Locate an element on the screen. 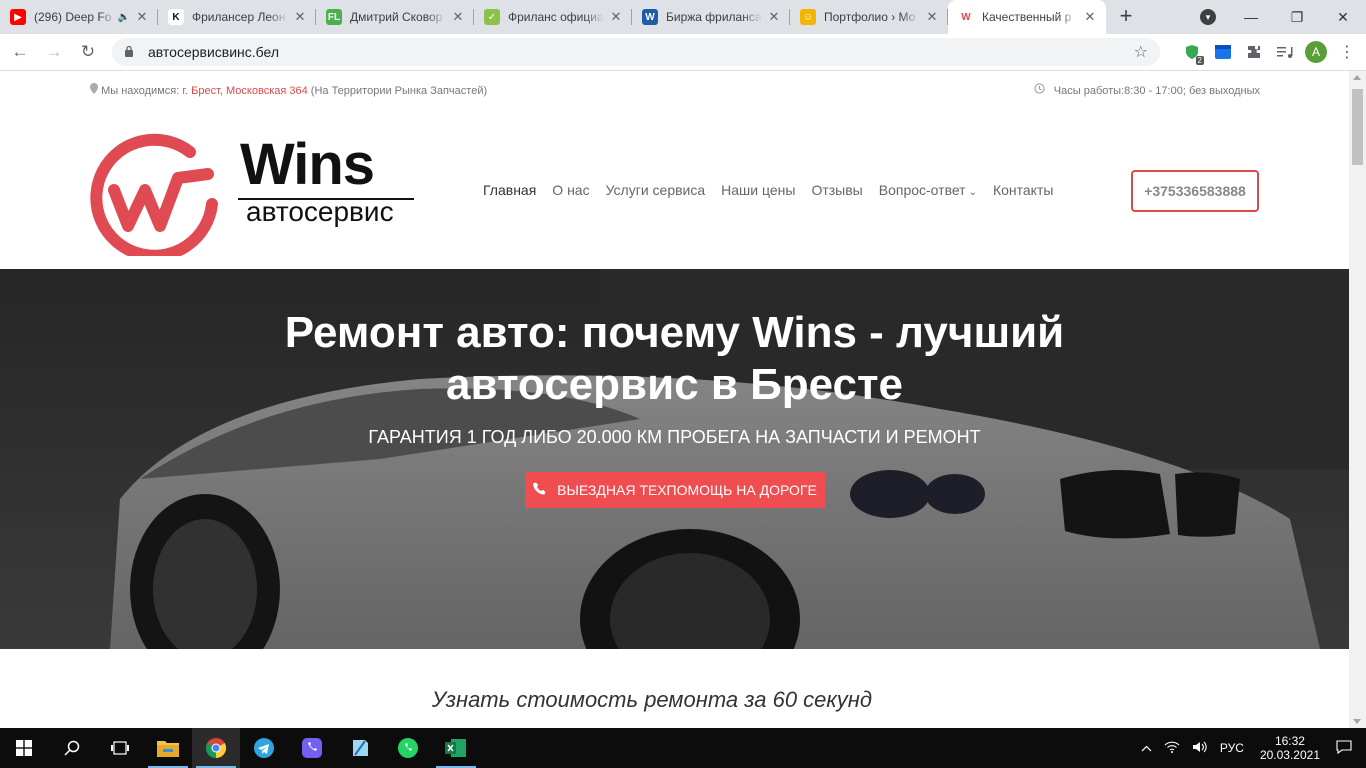  tab-favicon-icon: K is located at coordinates (176, 17).